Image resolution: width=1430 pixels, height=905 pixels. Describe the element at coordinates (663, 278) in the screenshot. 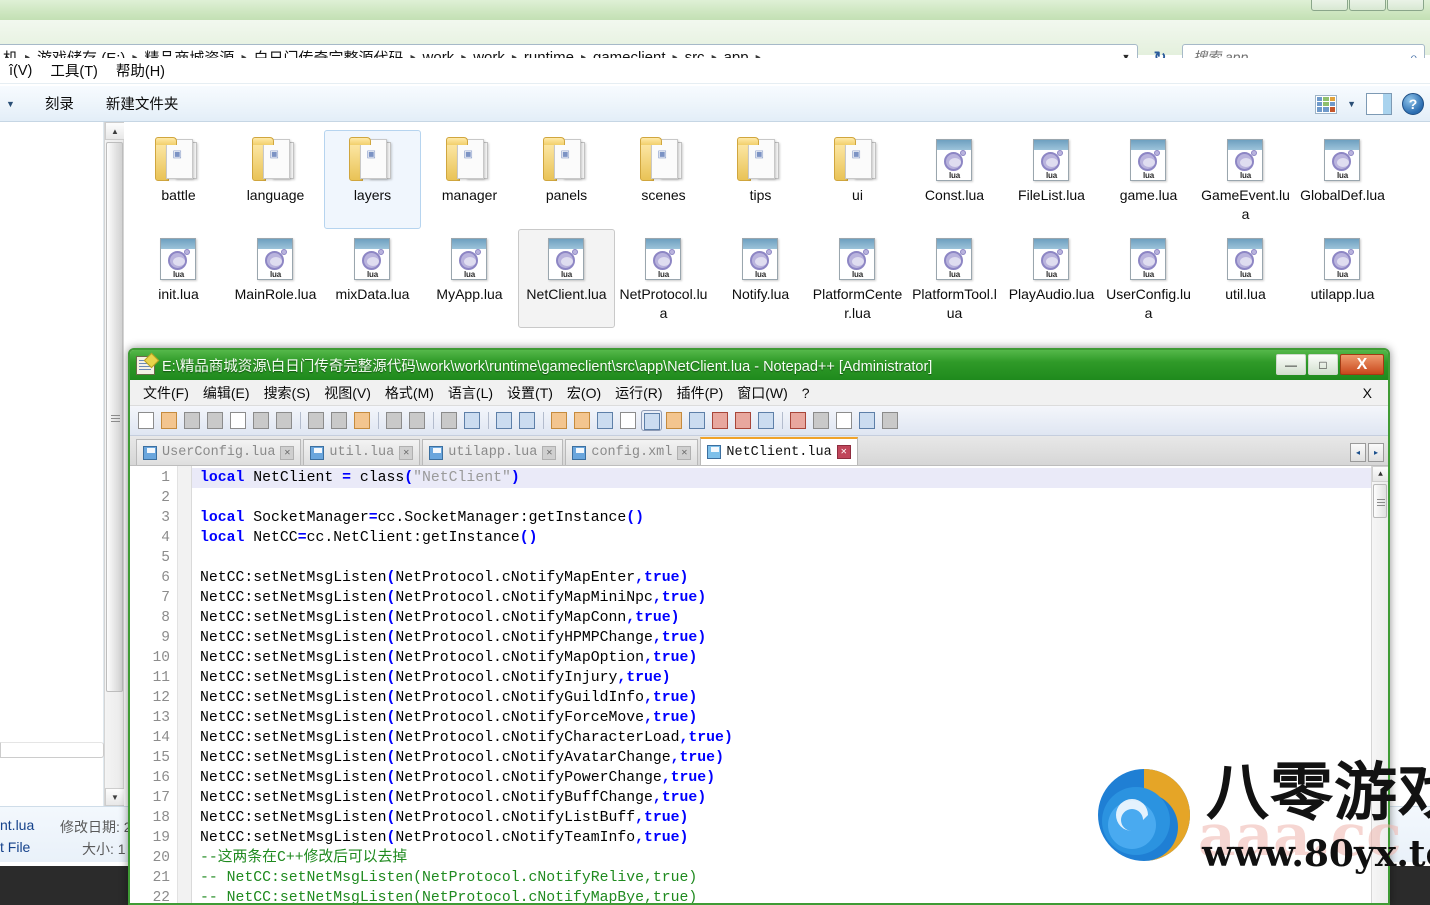

I see `file-item-NetProtocol.lua: lua NetProtocol.lua` at that location.